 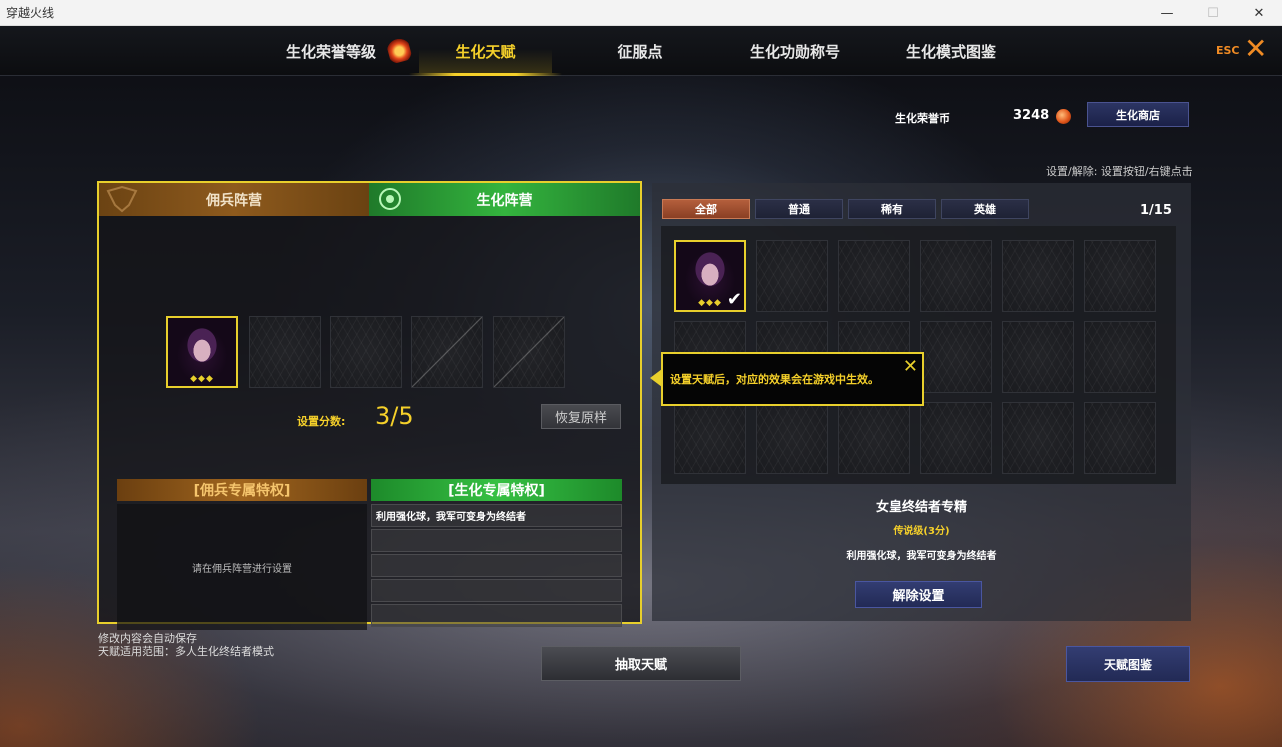 I want to click on checkmark-icon: ✔, so click(x=734, y=299).